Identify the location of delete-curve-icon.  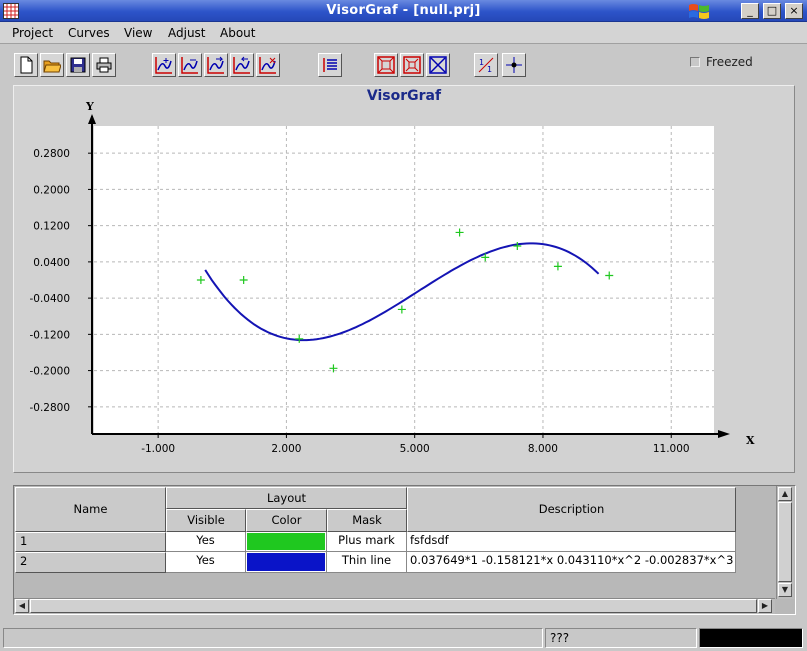
(267, 65).